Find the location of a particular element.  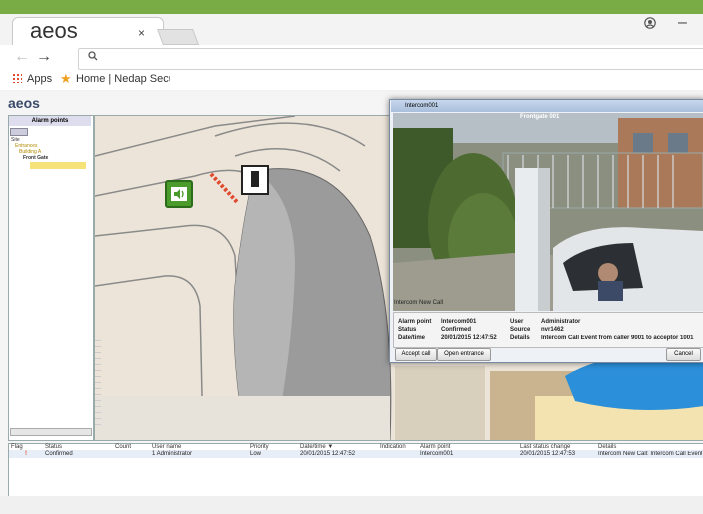

accept-call-button: Accept call is located at coordinates (416, 354).